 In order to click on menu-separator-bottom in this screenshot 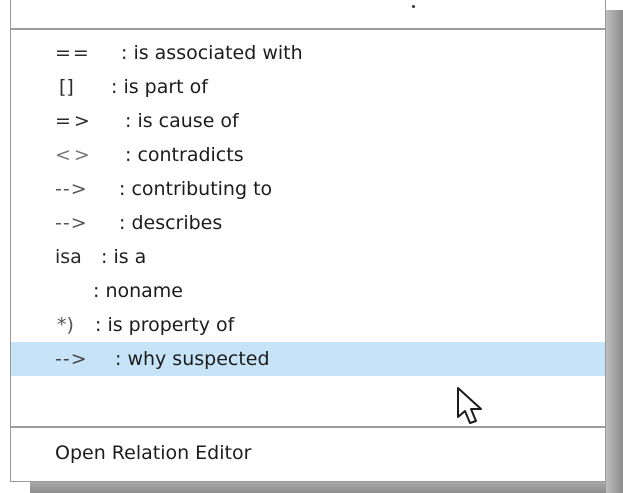, I will do `click(308, 427)`.